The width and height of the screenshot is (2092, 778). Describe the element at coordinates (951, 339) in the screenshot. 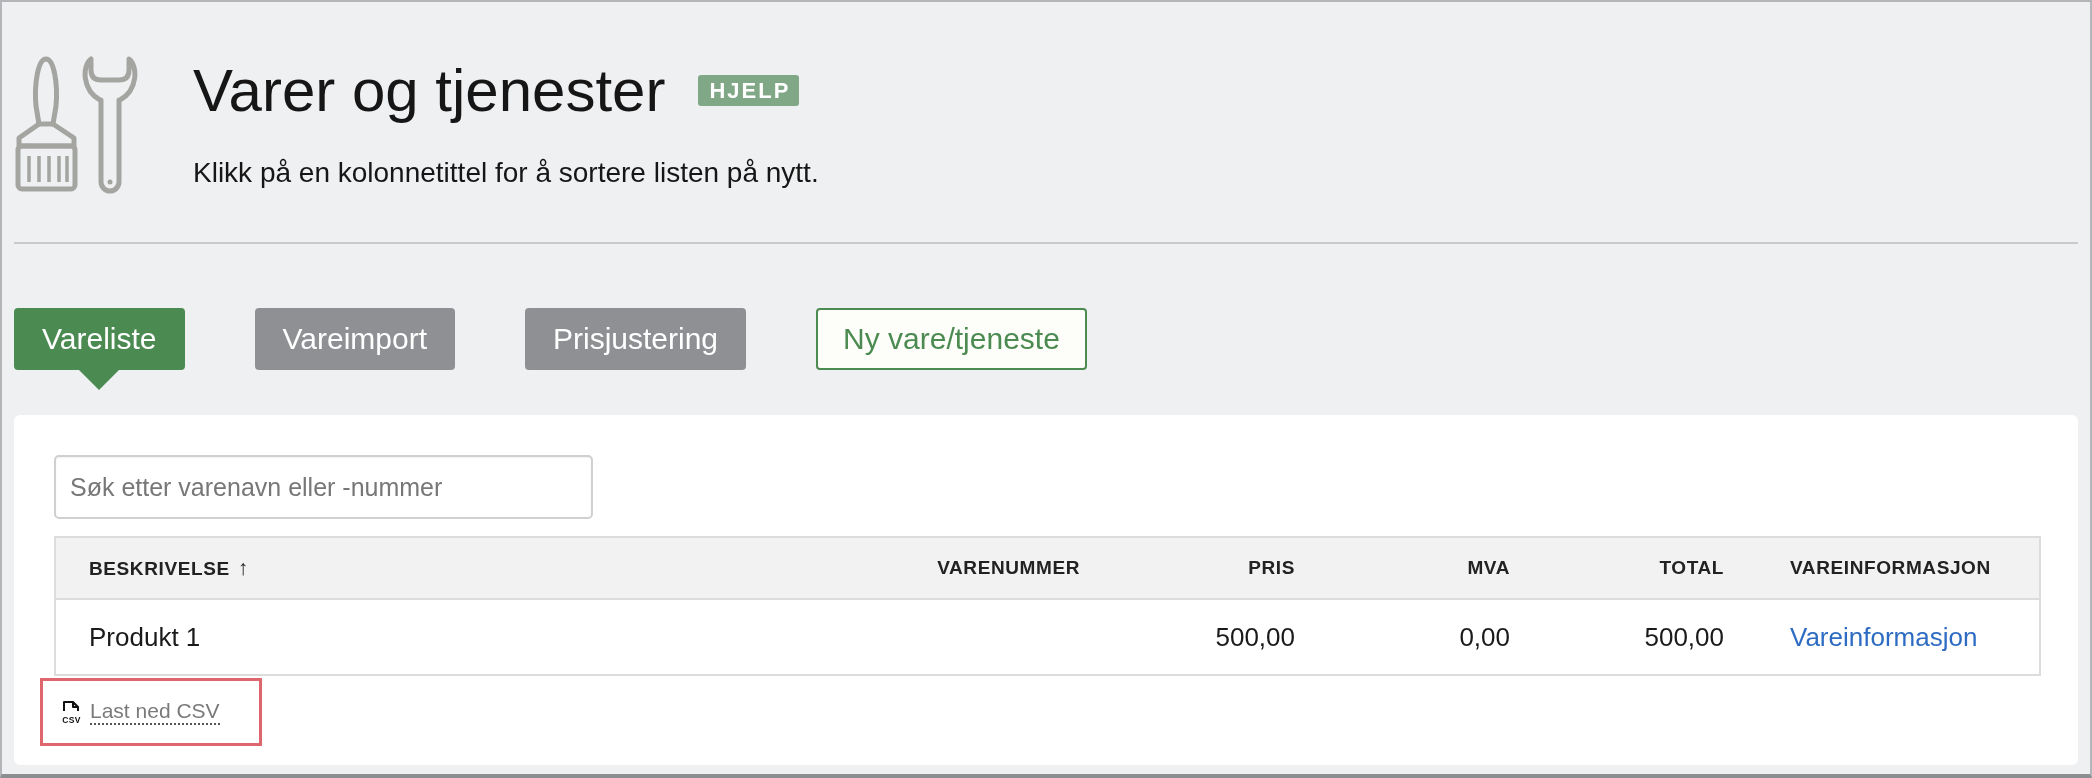

I see `new-item-button: Ny vare/tjeneste` at that location.